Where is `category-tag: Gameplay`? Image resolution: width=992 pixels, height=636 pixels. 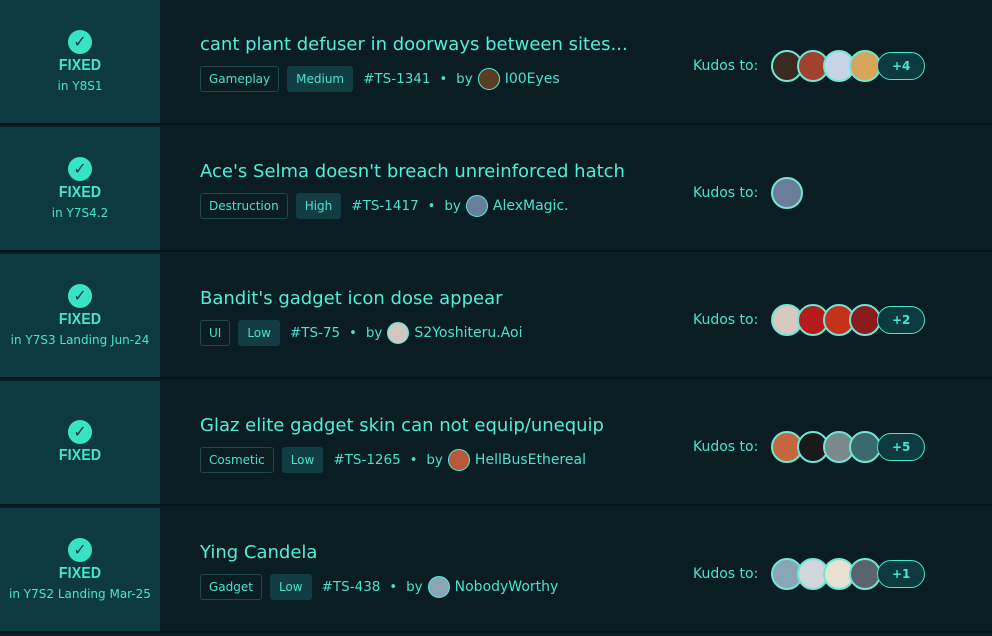
category-tag: Gameplay is located at coordinates (240, 79).